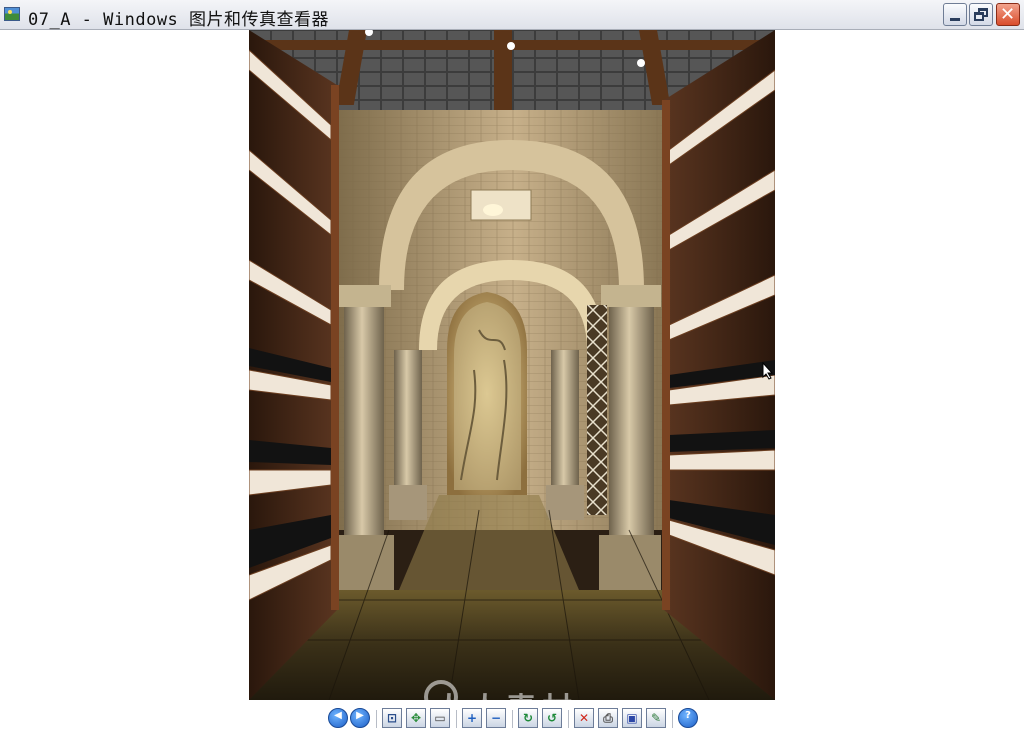 This screenshot has width=1024, height=736. I want to click on help-button: ?, so click(688, 718).